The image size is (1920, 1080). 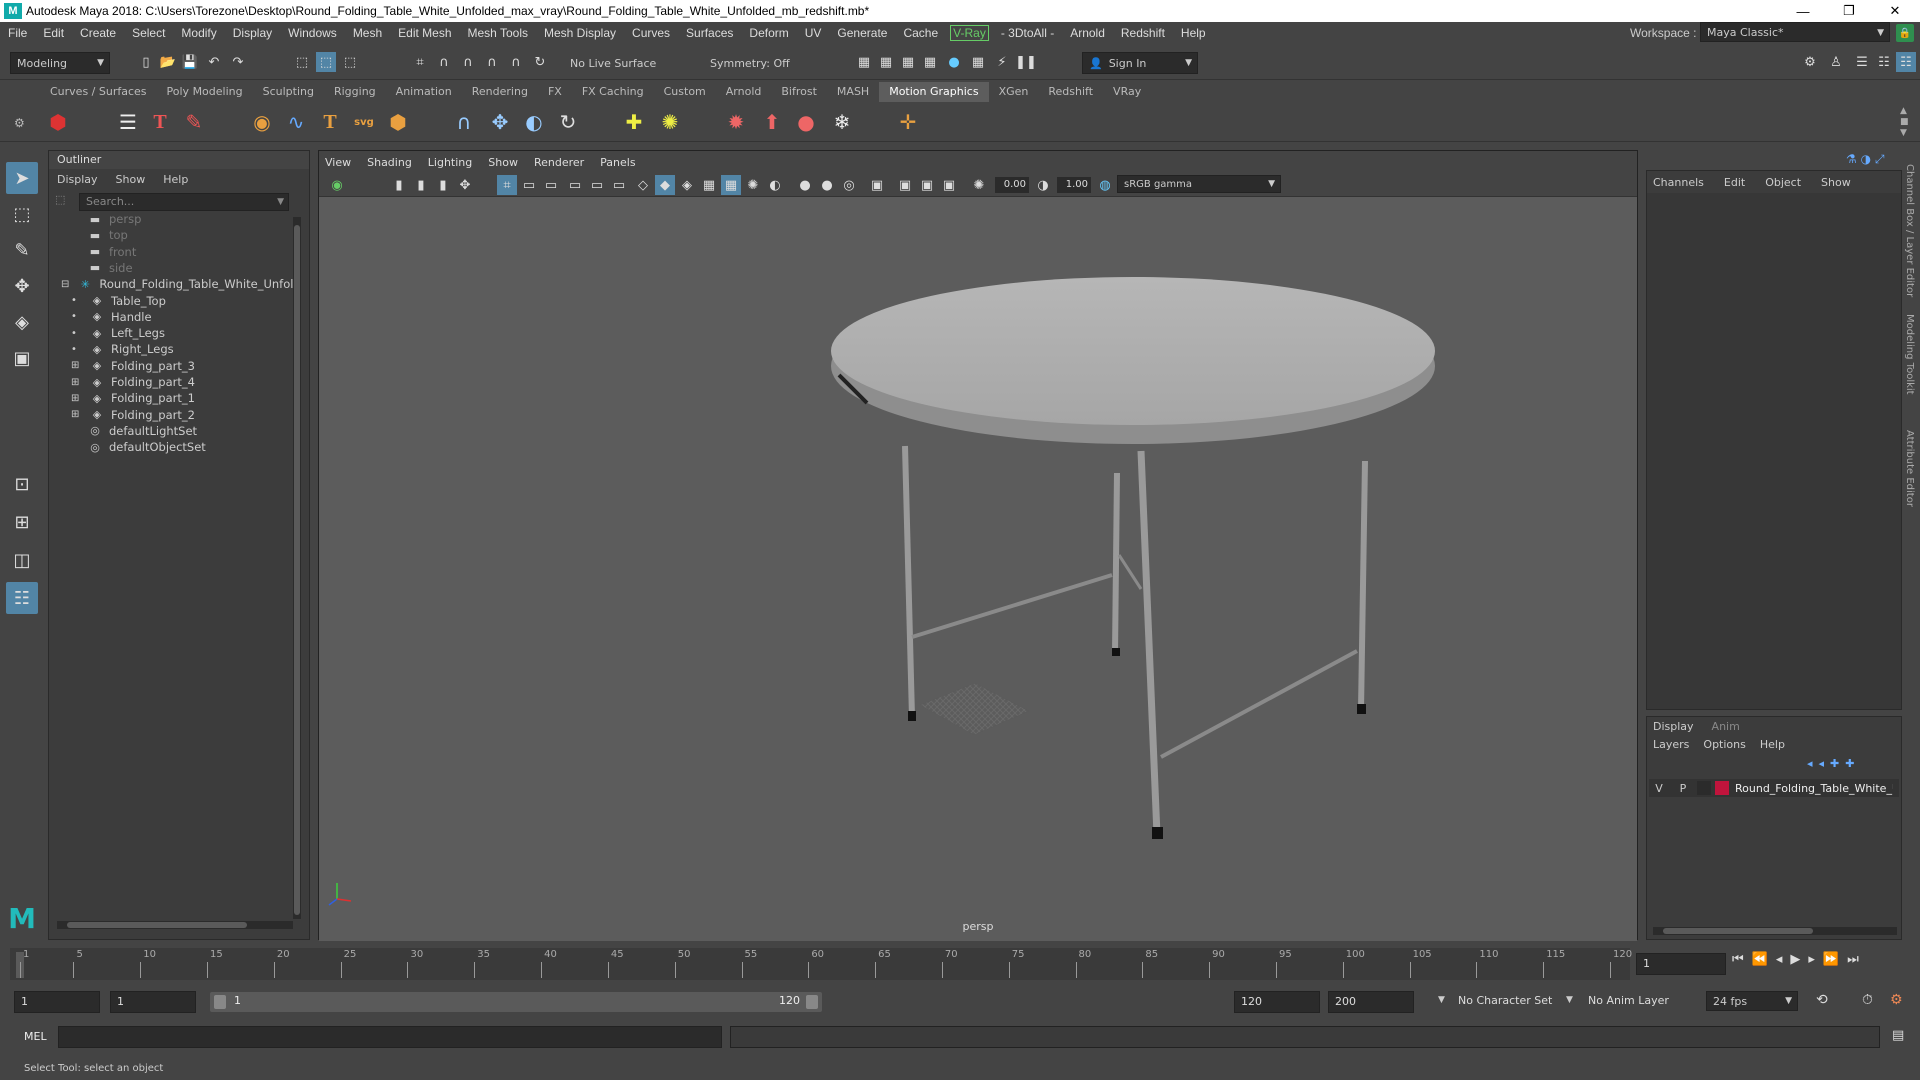 What do you see at coordinates (687, 185) in the screenshot?
I see `shade-wire-icon: ◈` at bounding box center [687, 185].